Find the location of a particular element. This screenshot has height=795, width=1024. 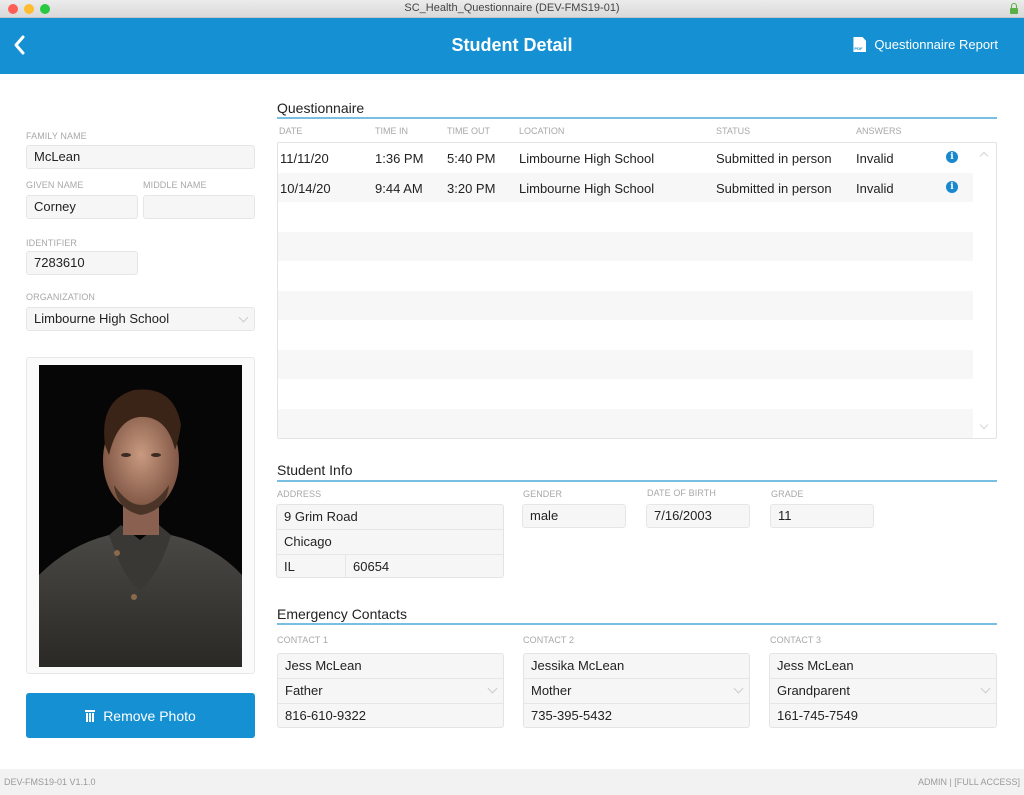

address-group: 9 Grim Road Chicago IL 60654 is located at coordinates (390, 541).